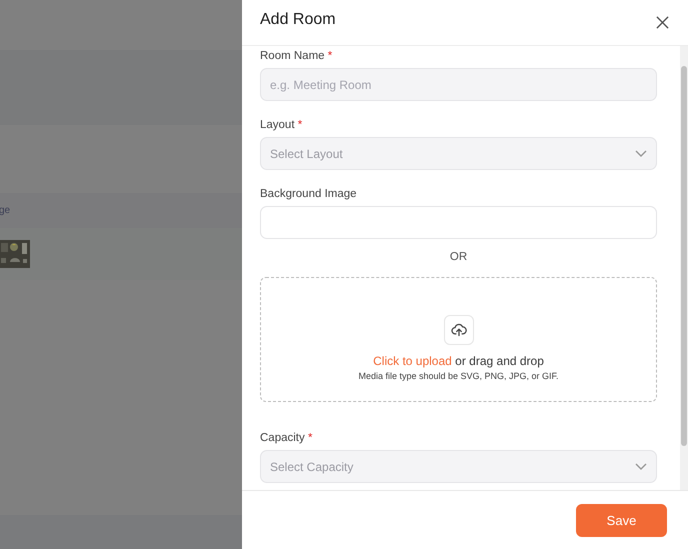 This screenshot has width=688, height=549. I want to click on input-field, so click(458, 222).